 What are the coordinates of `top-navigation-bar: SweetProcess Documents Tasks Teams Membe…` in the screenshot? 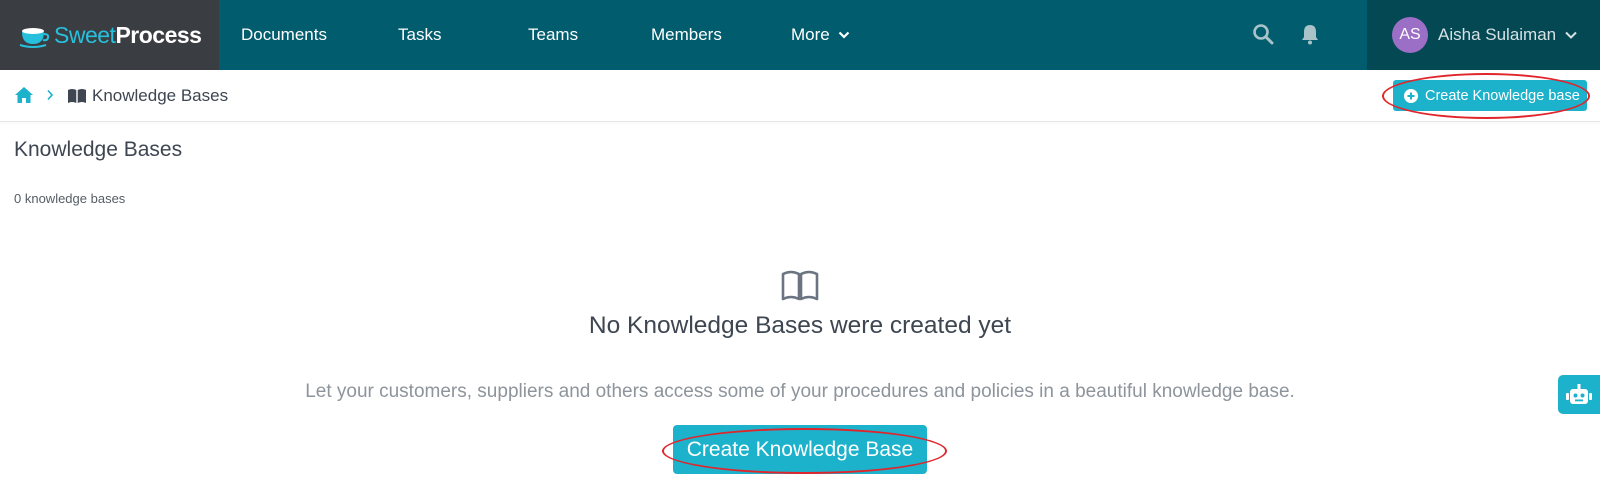 It's located at (800, 35).